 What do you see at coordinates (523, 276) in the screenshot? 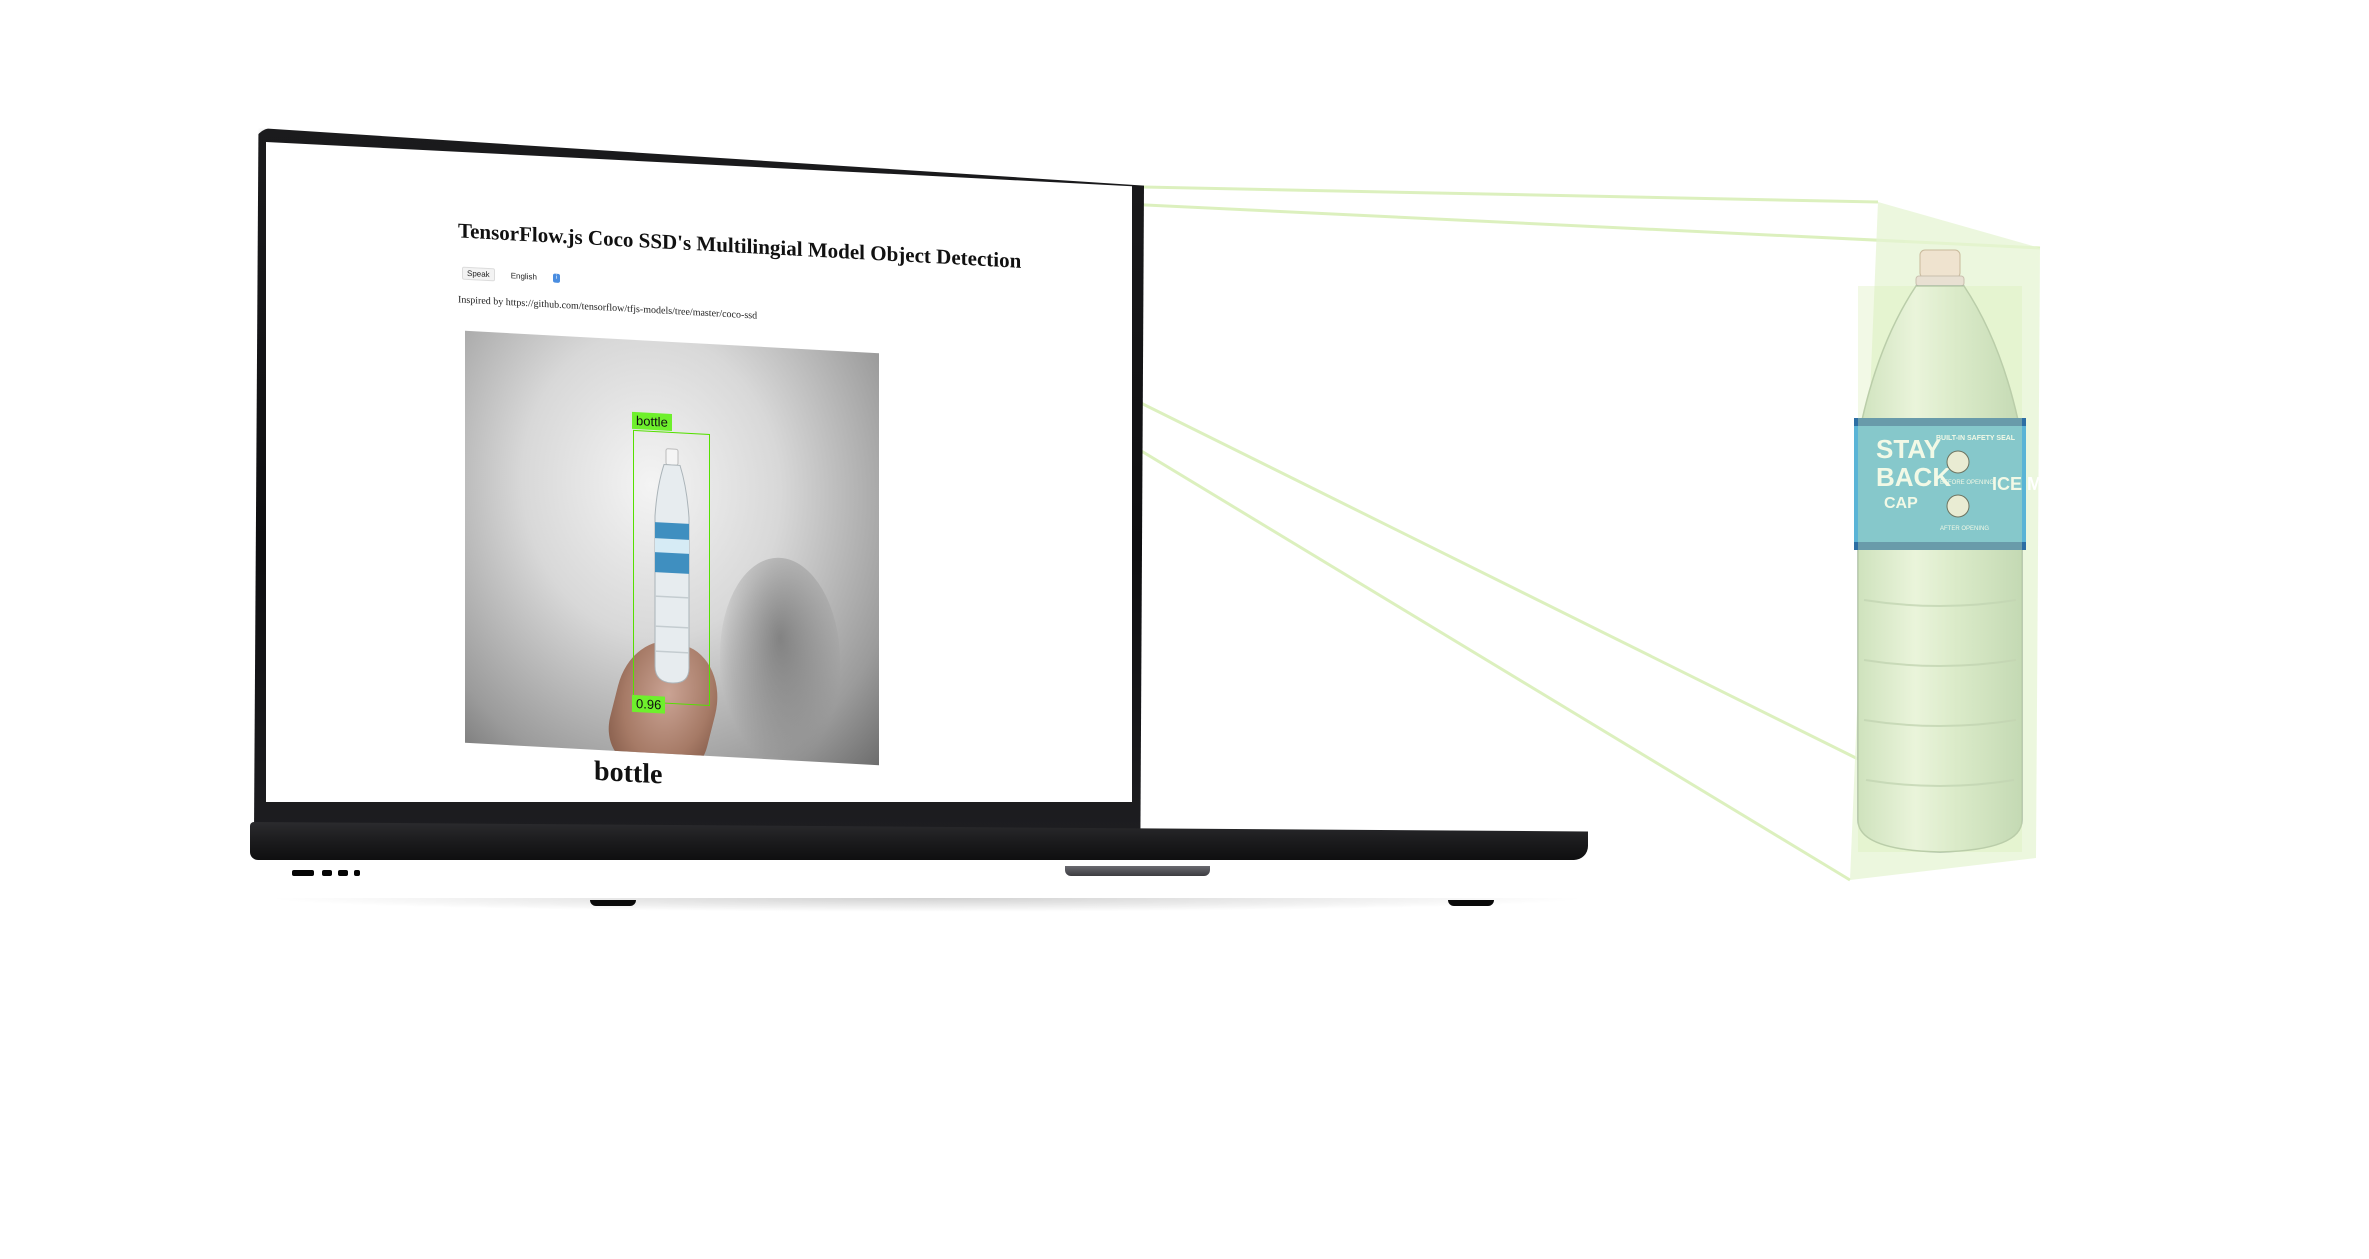
I see `language-select: English` at bounding box center [523, 276].